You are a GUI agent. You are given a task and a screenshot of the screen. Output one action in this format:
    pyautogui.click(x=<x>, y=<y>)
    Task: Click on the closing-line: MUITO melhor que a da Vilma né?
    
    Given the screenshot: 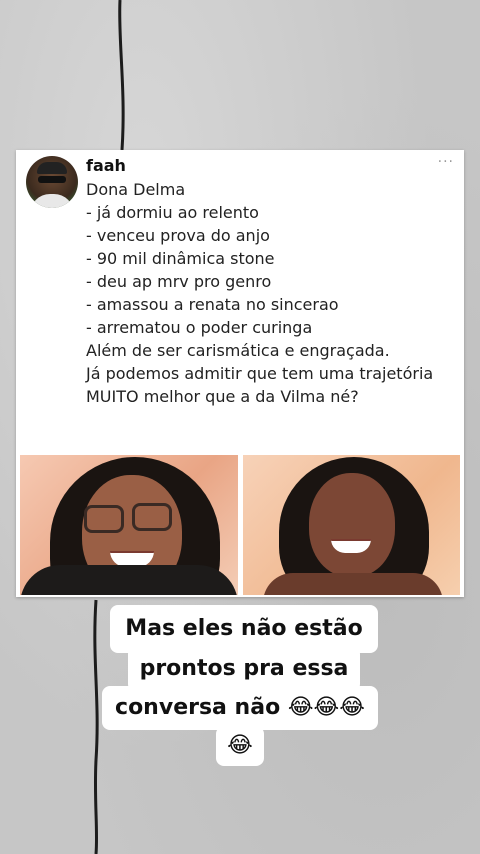 What is the action you would take?
    pyautogui.click(x=222, y=396)
    